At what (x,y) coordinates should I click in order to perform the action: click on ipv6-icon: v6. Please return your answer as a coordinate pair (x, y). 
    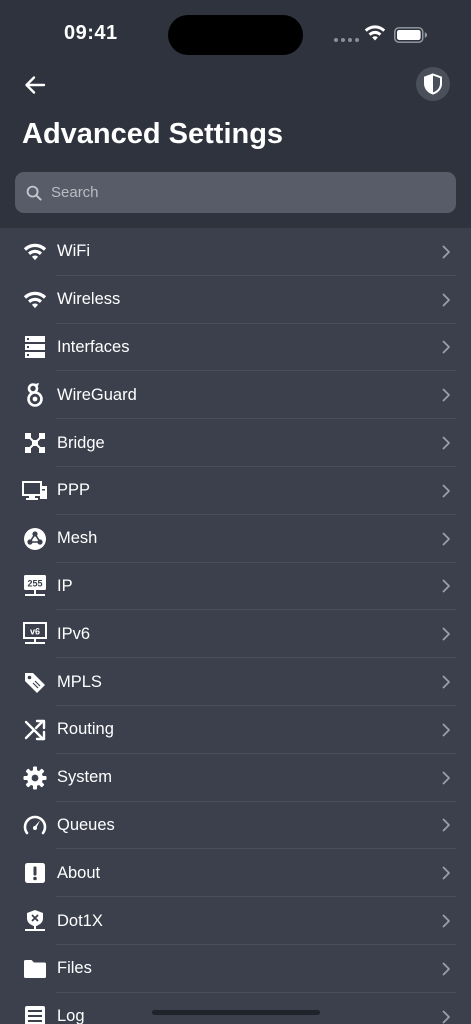
    Looking at the image, I should click on (35, 634).